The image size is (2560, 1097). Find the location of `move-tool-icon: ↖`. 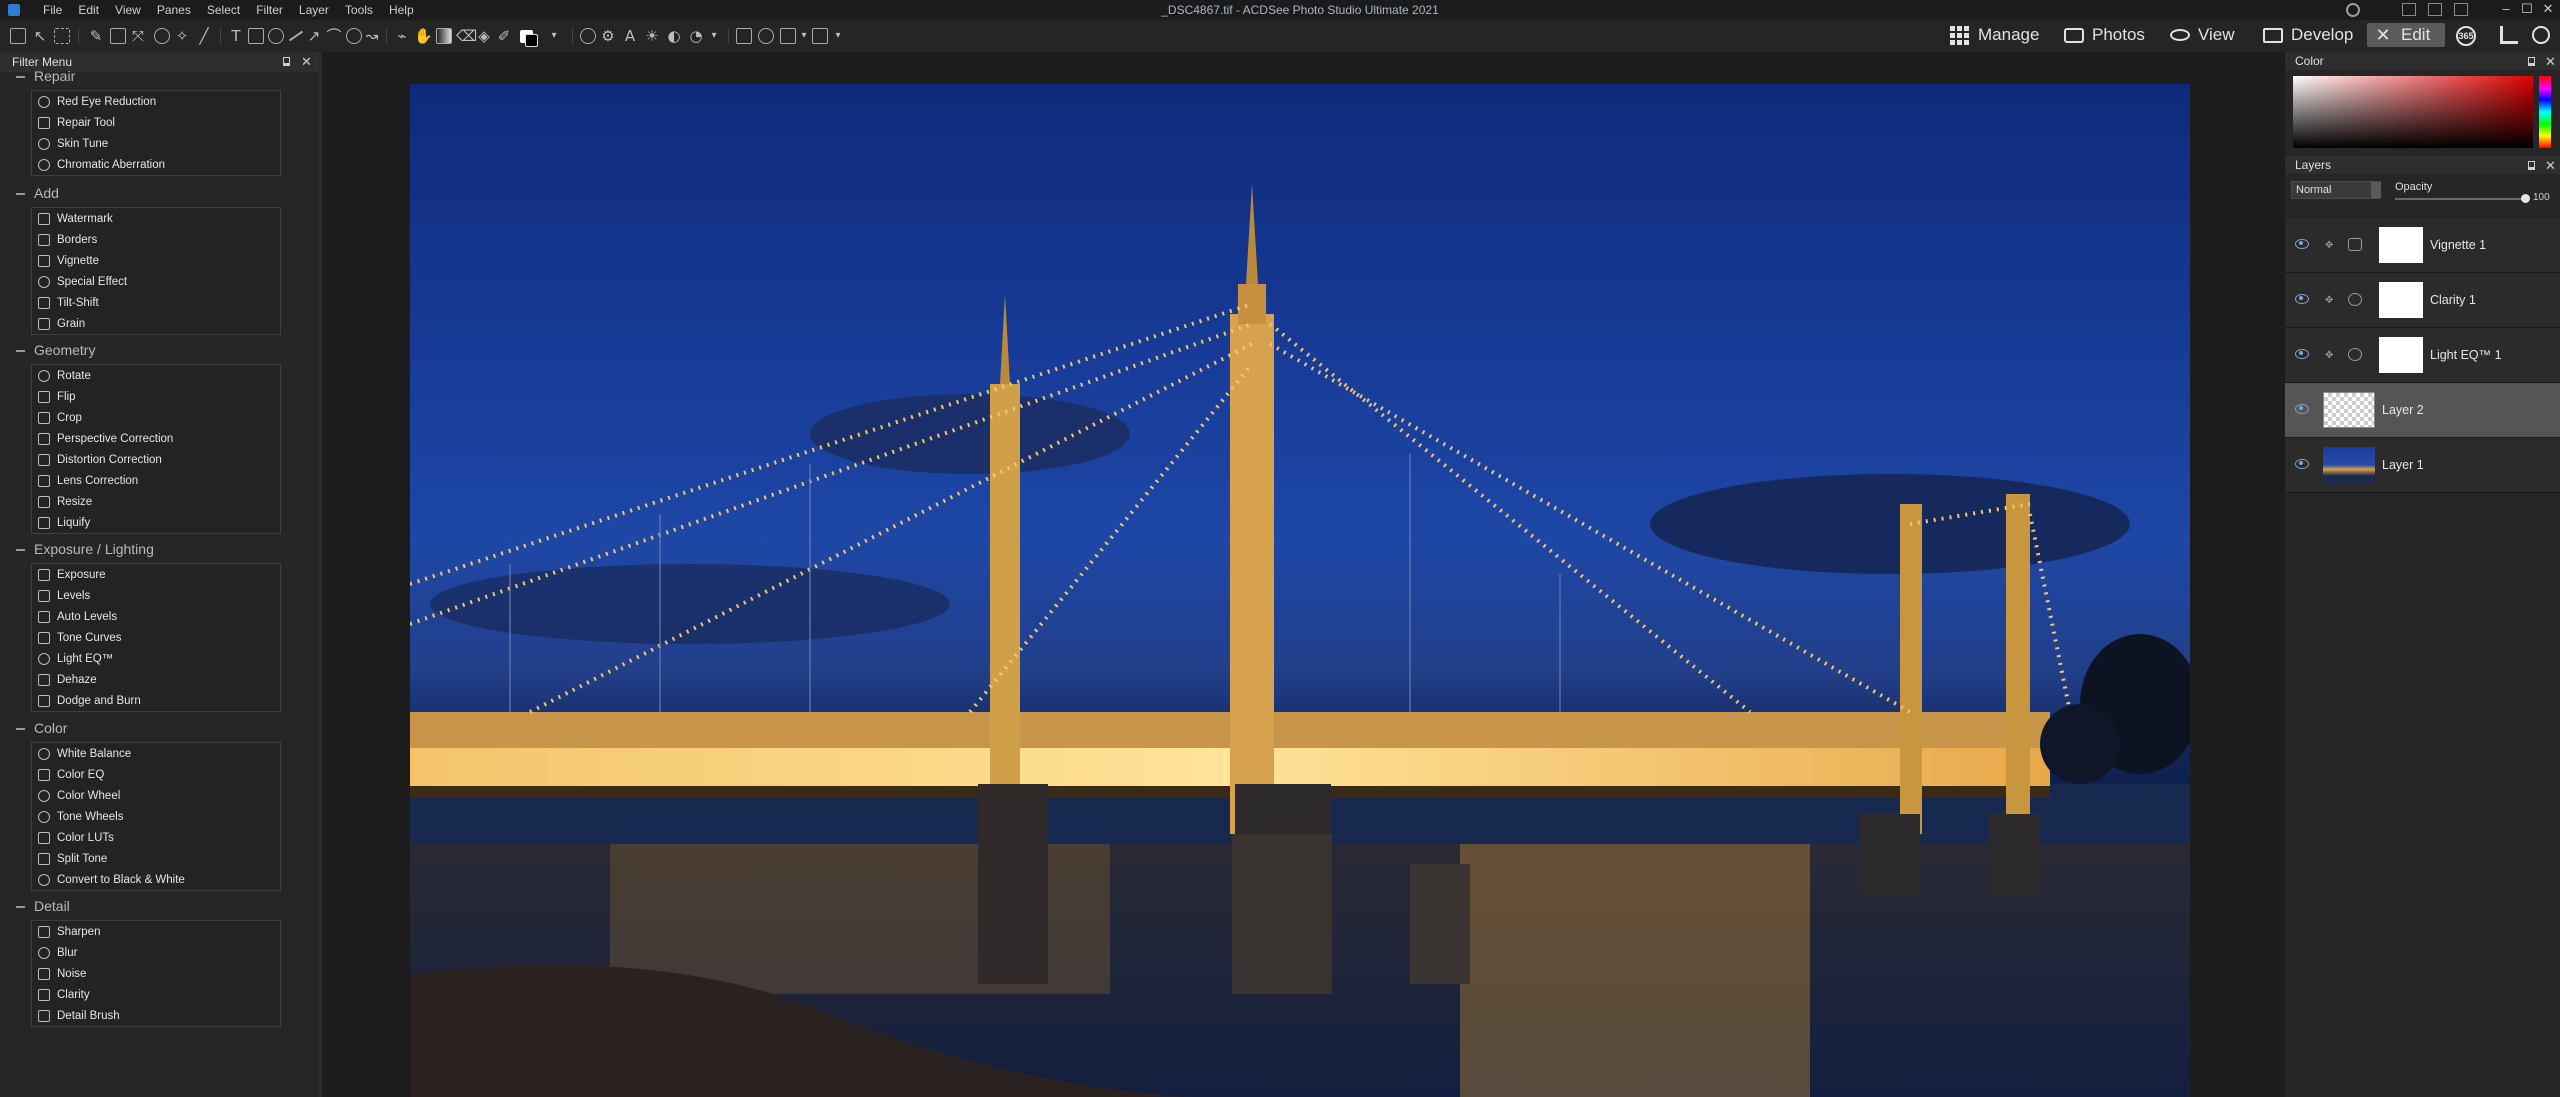

move-tool-icon: ↖ is located at coordinates (40, 36).